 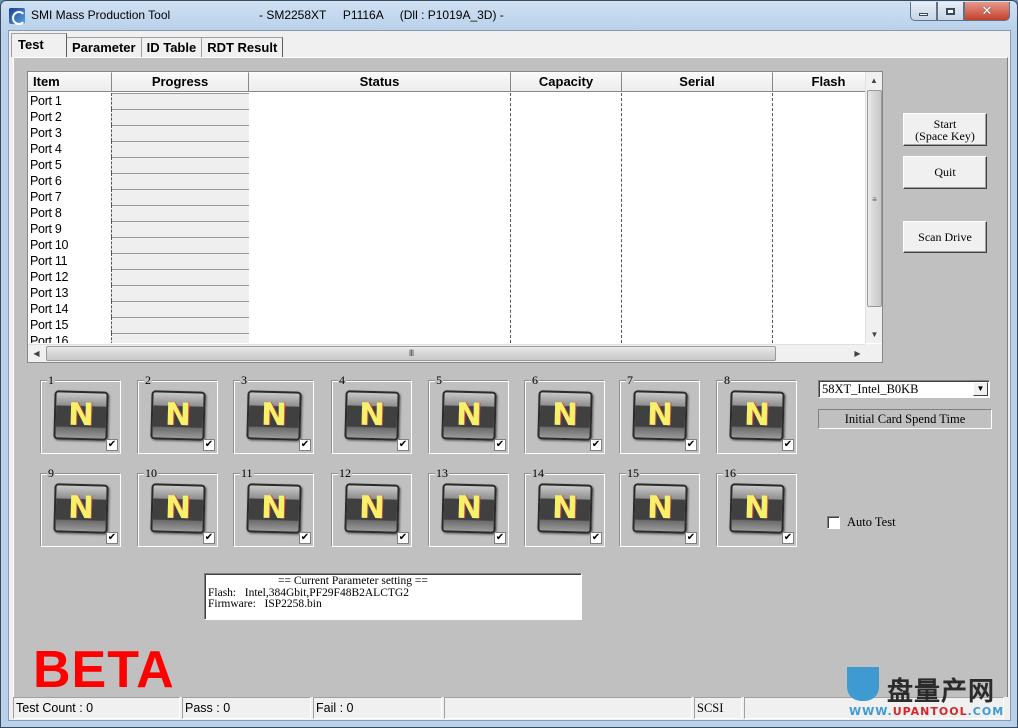 What do you see at coordinates (447, 325) in the screenshot?
I see `table-row: Port 15` at bounding box center [447, 325].